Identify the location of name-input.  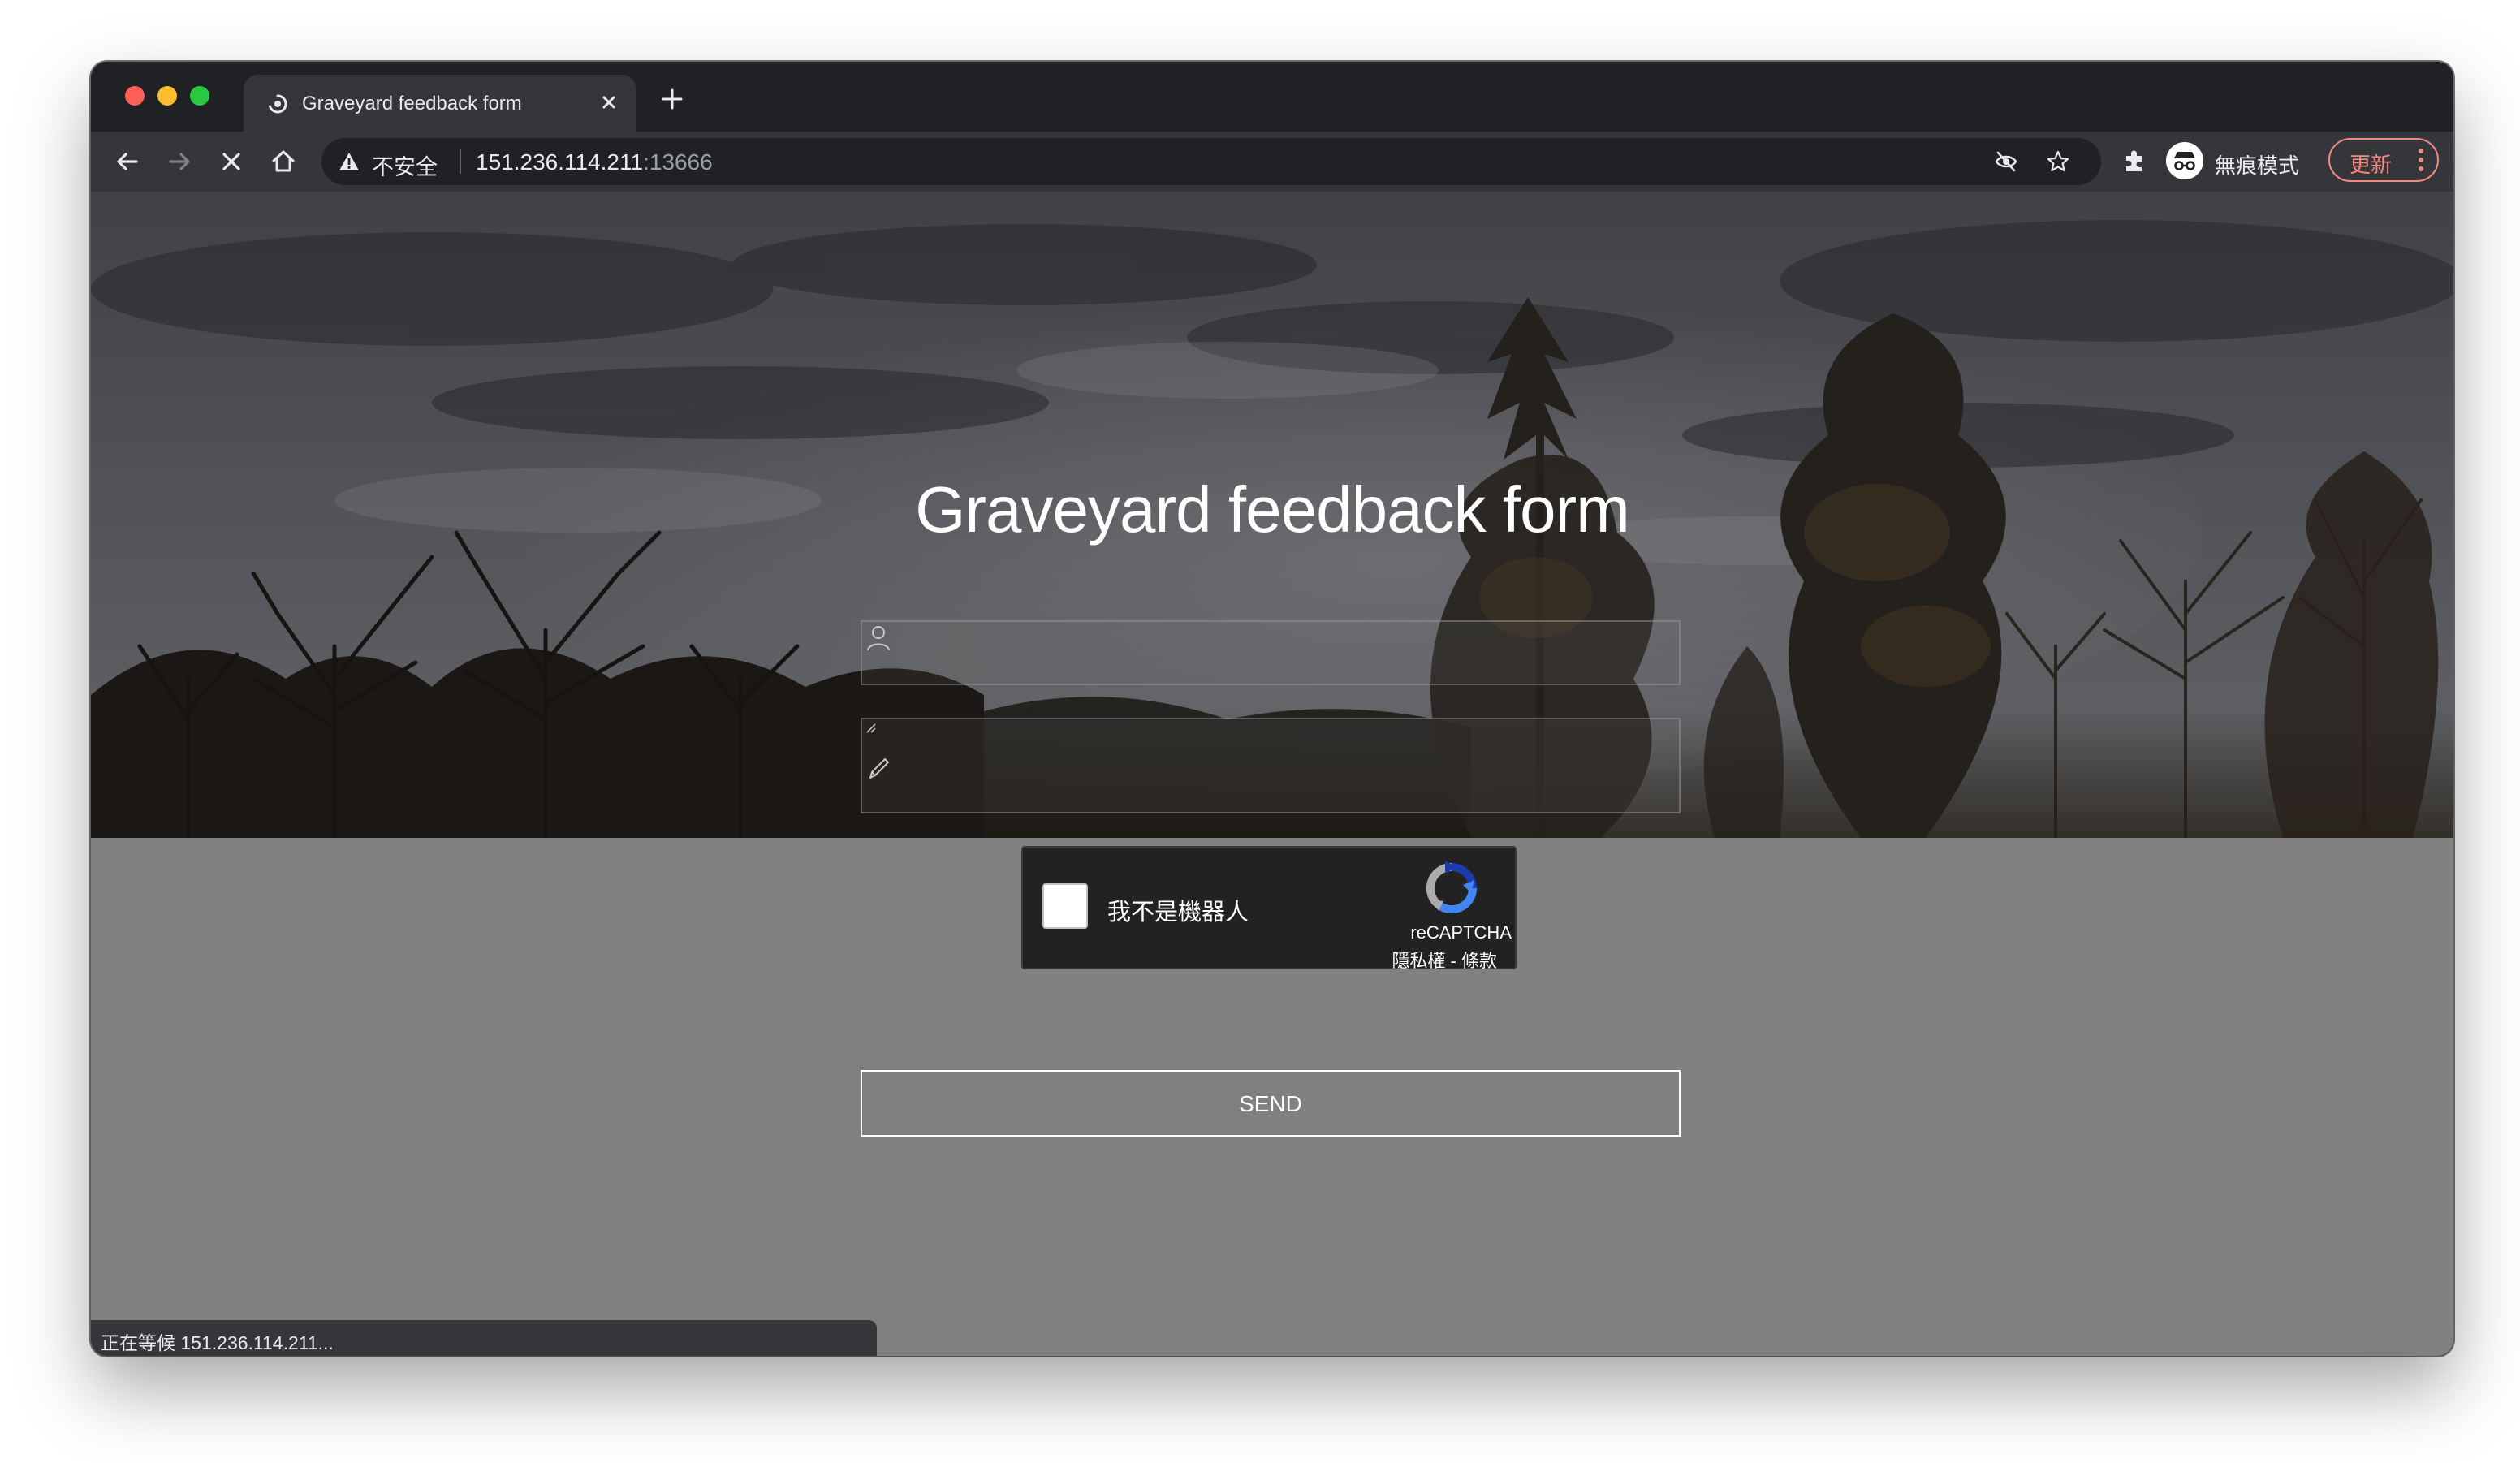
(1289, 654).